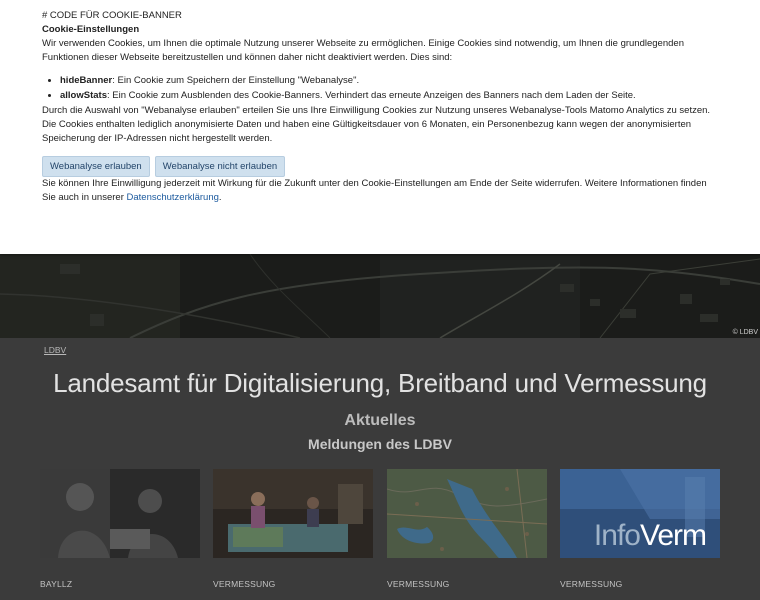  I want to click on map-graphic, so click(467, 513).